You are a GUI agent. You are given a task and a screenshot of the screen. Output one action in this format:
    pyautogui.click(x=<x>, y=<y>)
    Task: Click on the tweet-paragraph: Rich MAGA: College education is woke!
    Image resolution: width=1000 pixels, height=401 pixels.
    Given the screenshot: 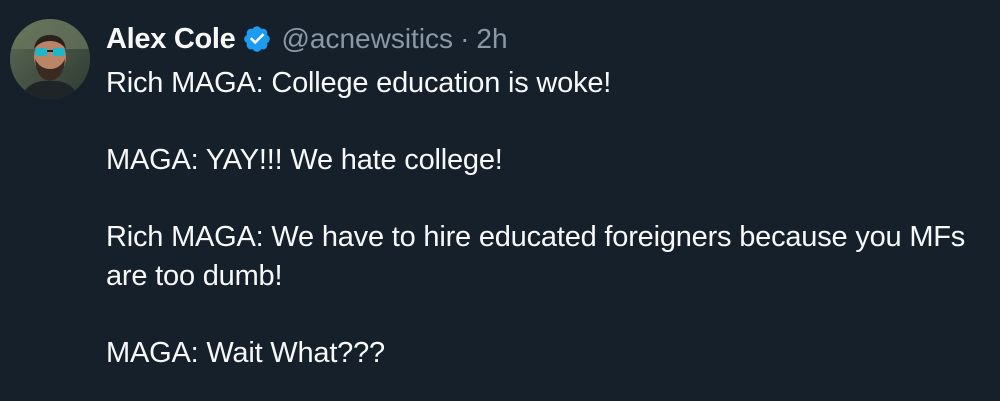 What is the action you would take?
    pyautogui.click(x=359, y=83)
    